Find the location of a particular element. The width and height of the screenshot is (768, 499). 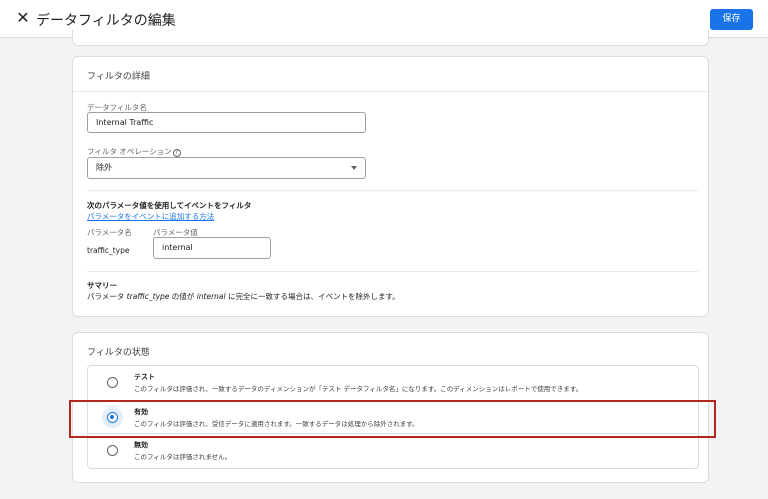

help-icon: ? is located at coordinates (176, 153).